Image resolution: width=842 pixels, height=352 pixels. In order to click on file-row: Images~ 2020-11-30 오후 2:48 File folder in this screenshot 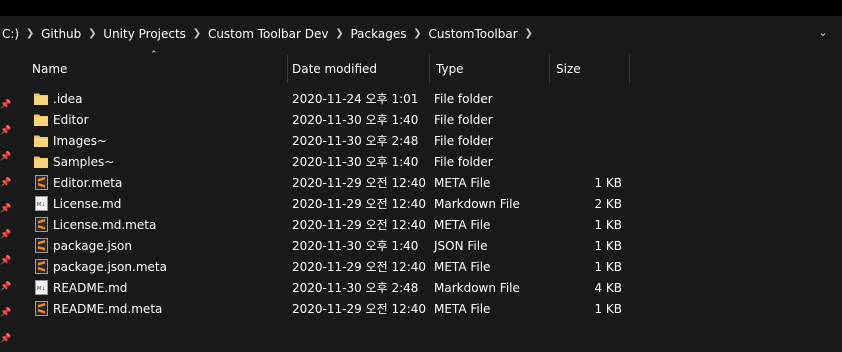, I will do `click(330, 140)`.